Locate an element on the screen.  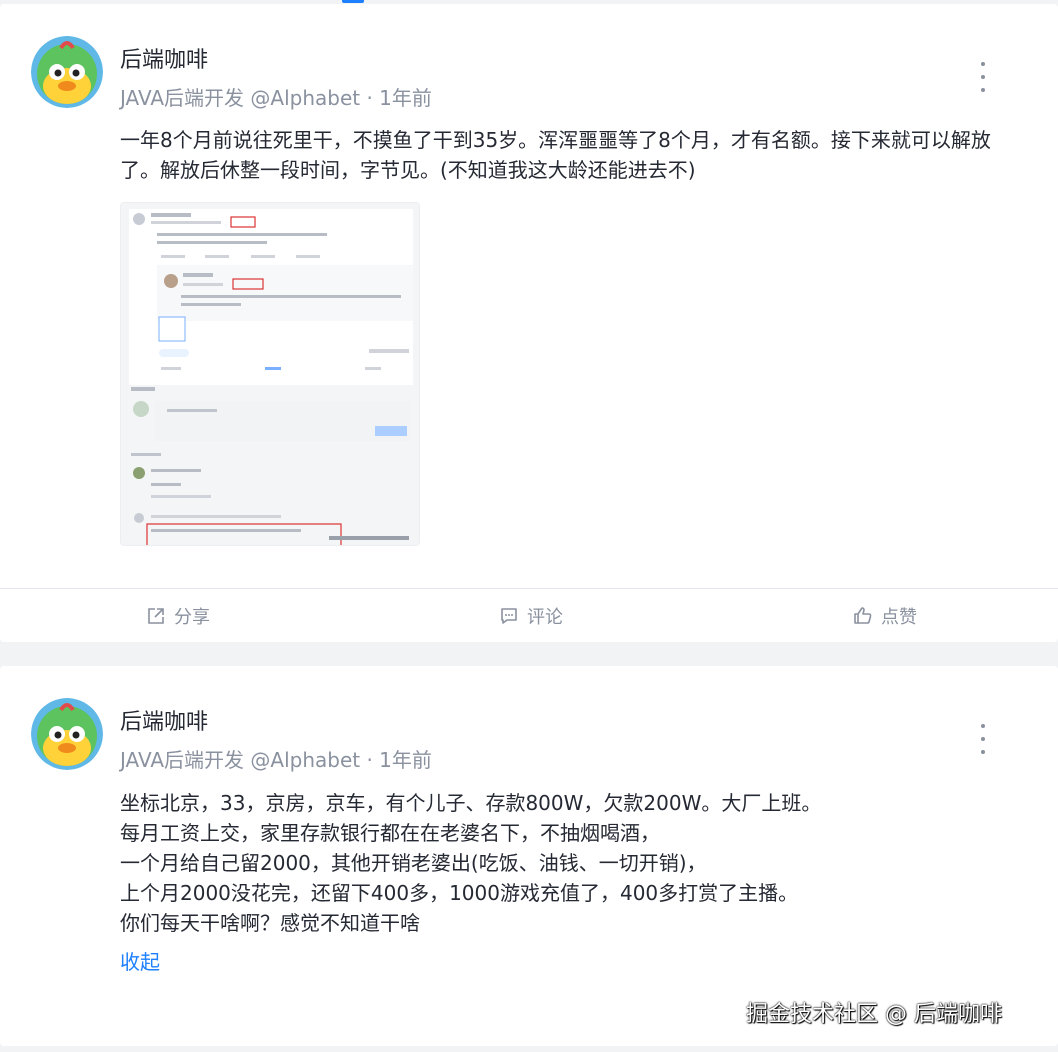
comment-icon is located at coordinates (509, 616).